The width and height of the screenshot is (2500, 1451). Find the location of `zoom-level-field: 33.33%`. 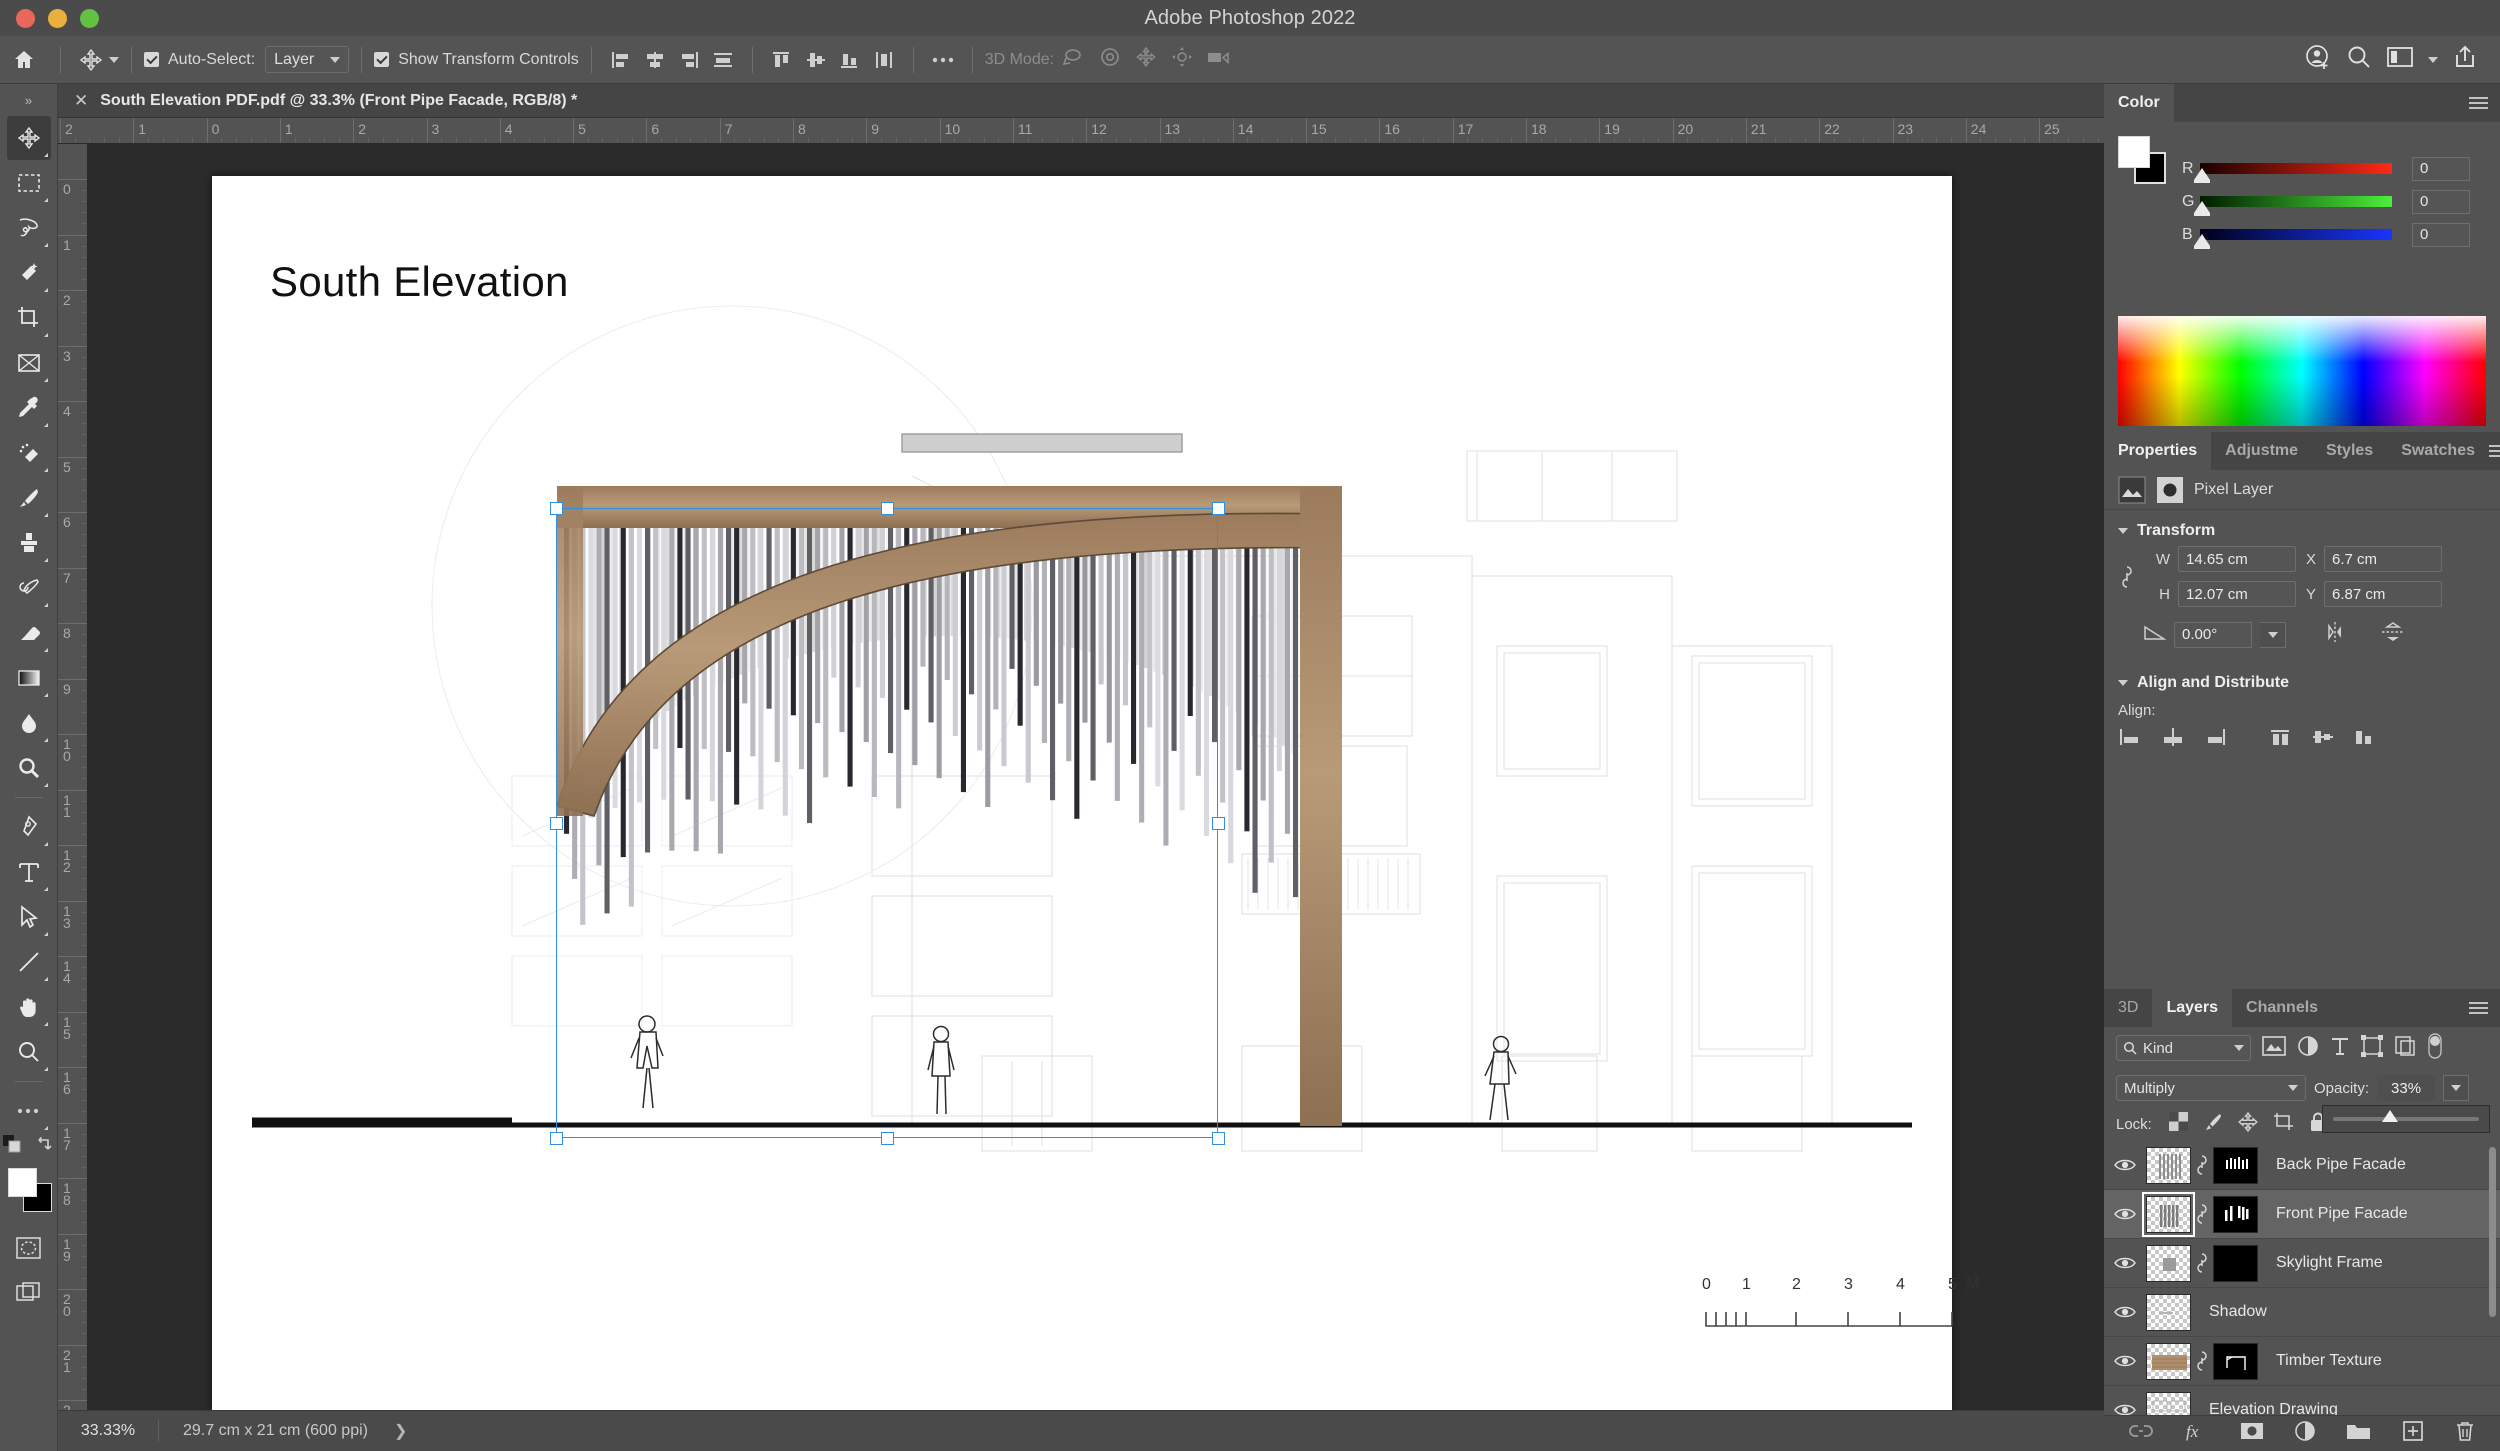

zoom-level-field: 33.33% is located at coordinates (108, 1431).